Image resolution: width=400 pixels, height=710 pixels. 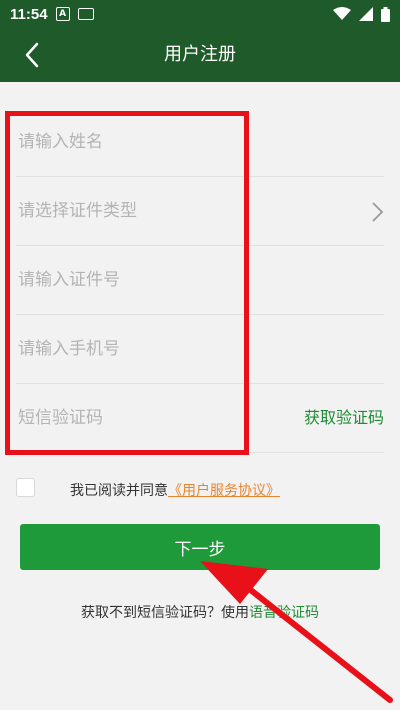 What do you see at coordinates (366, 14) in the screenshot?
I see `cellular-icon` at bounding box center [366, 14].